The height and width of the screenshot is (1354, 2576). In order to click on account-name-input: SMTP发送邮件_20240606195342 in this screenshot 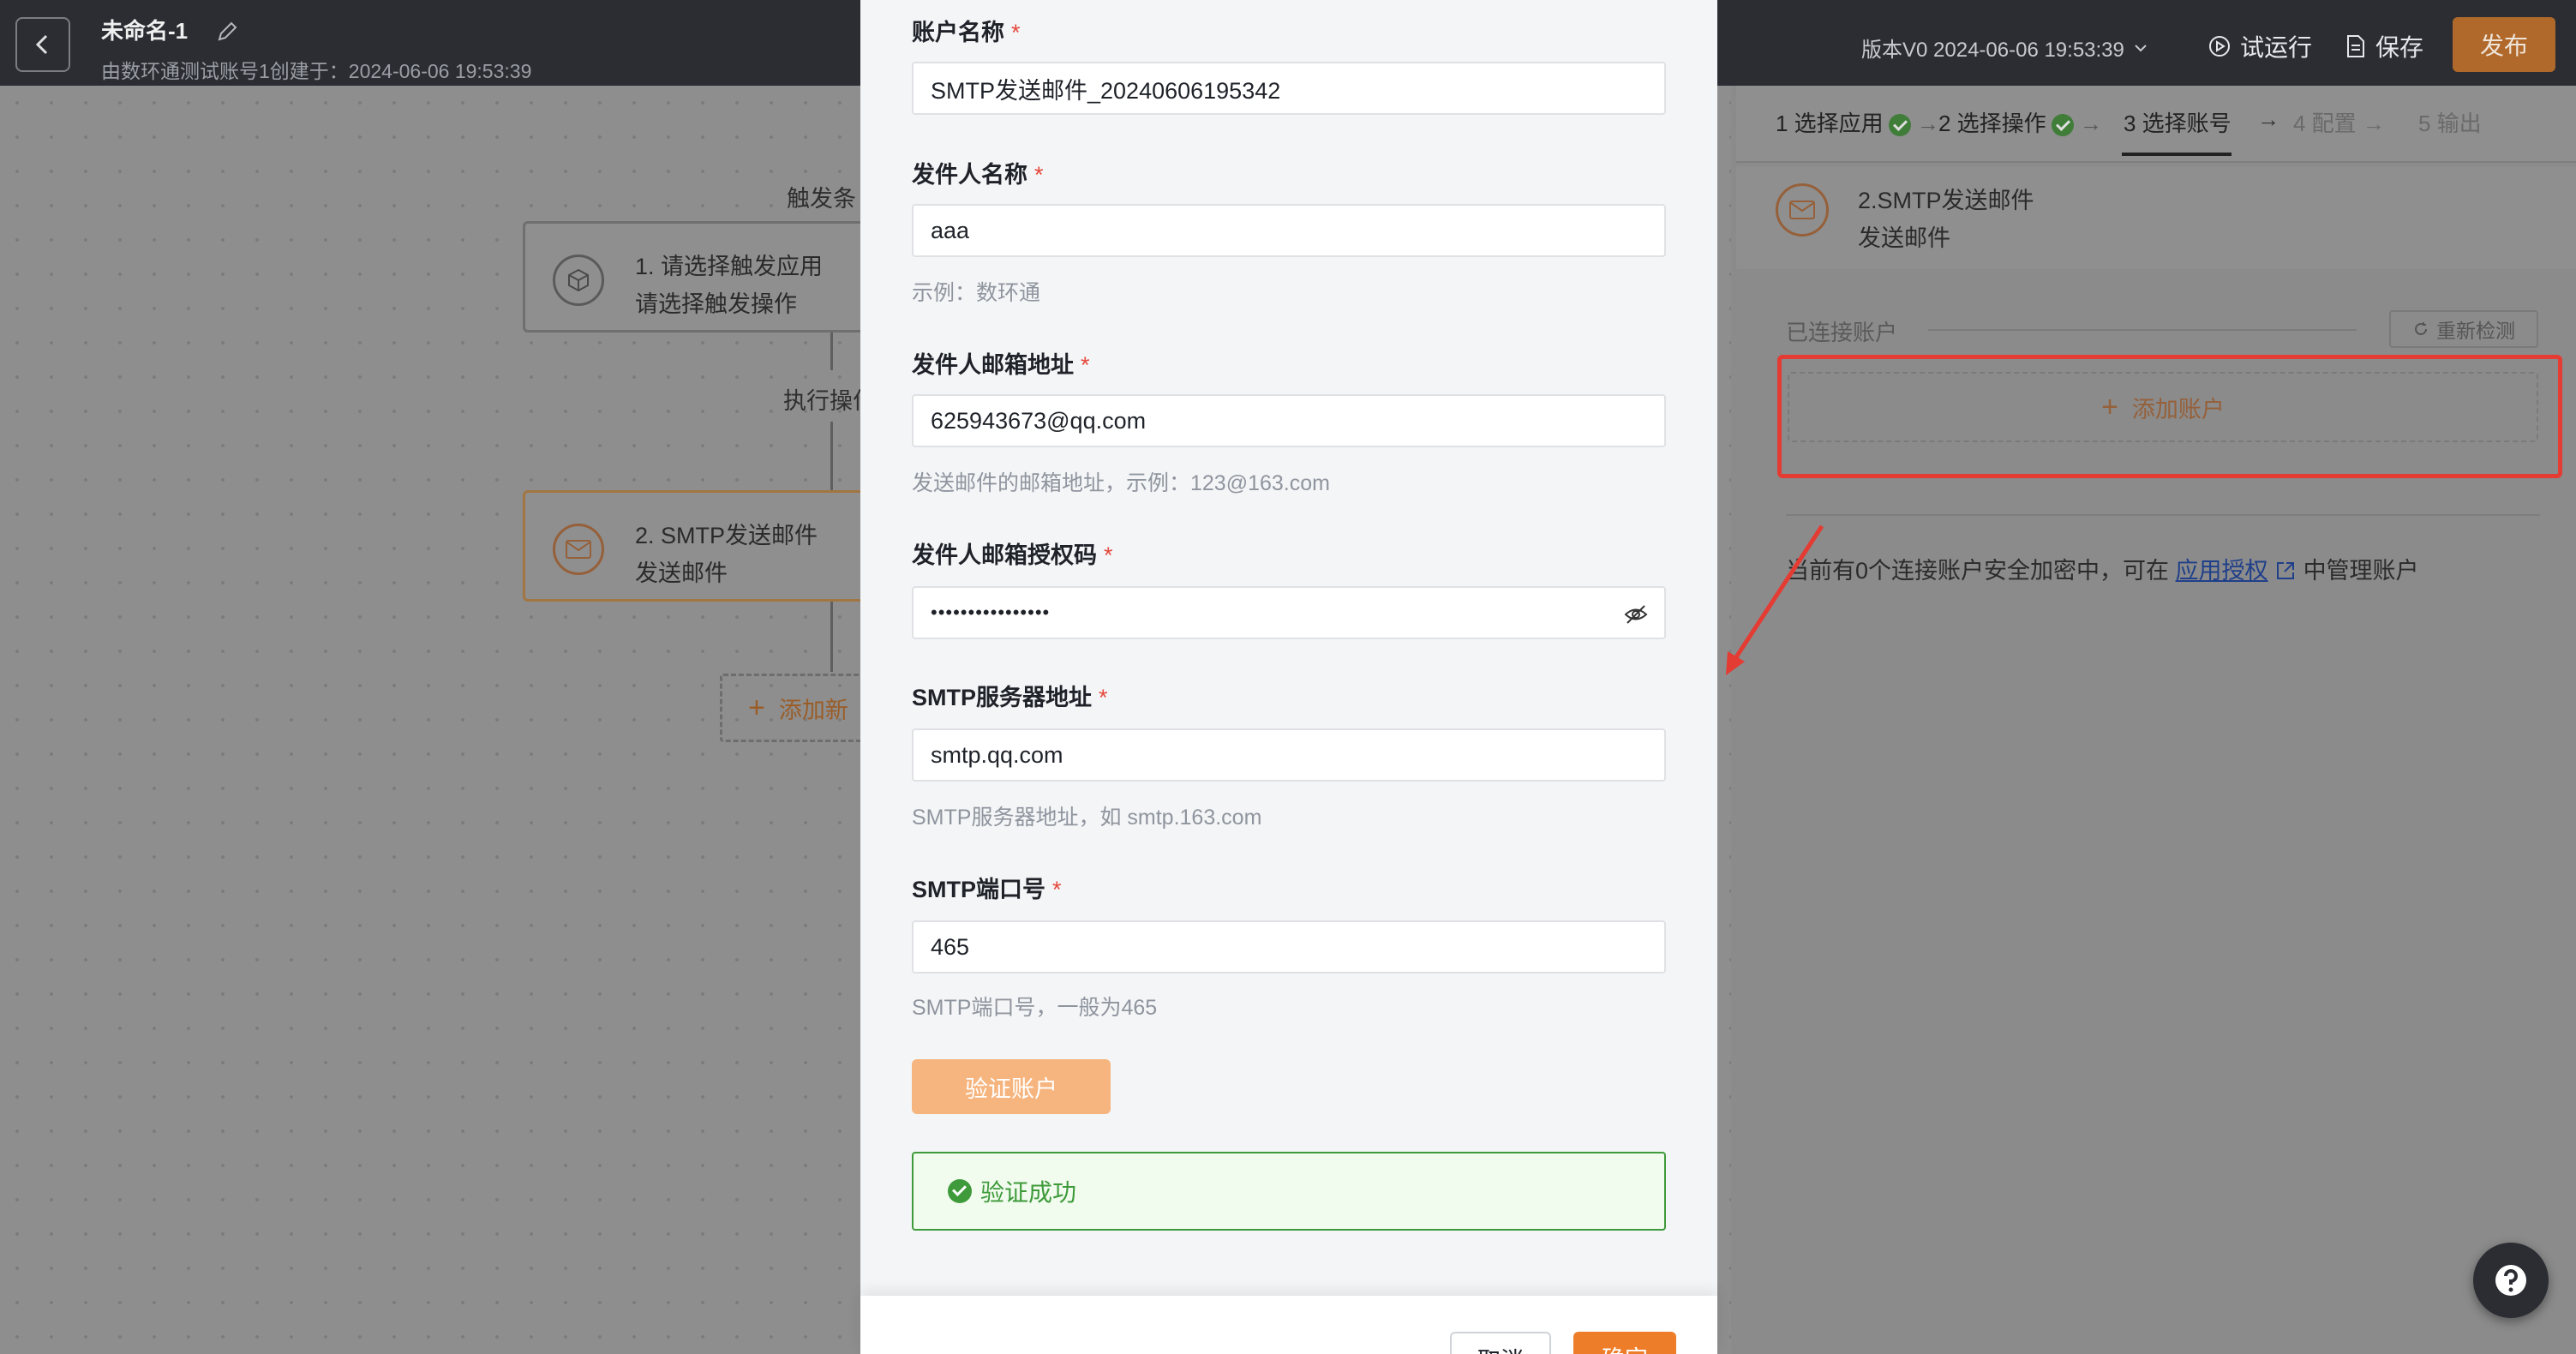, I will do `click(1289, 88)`.